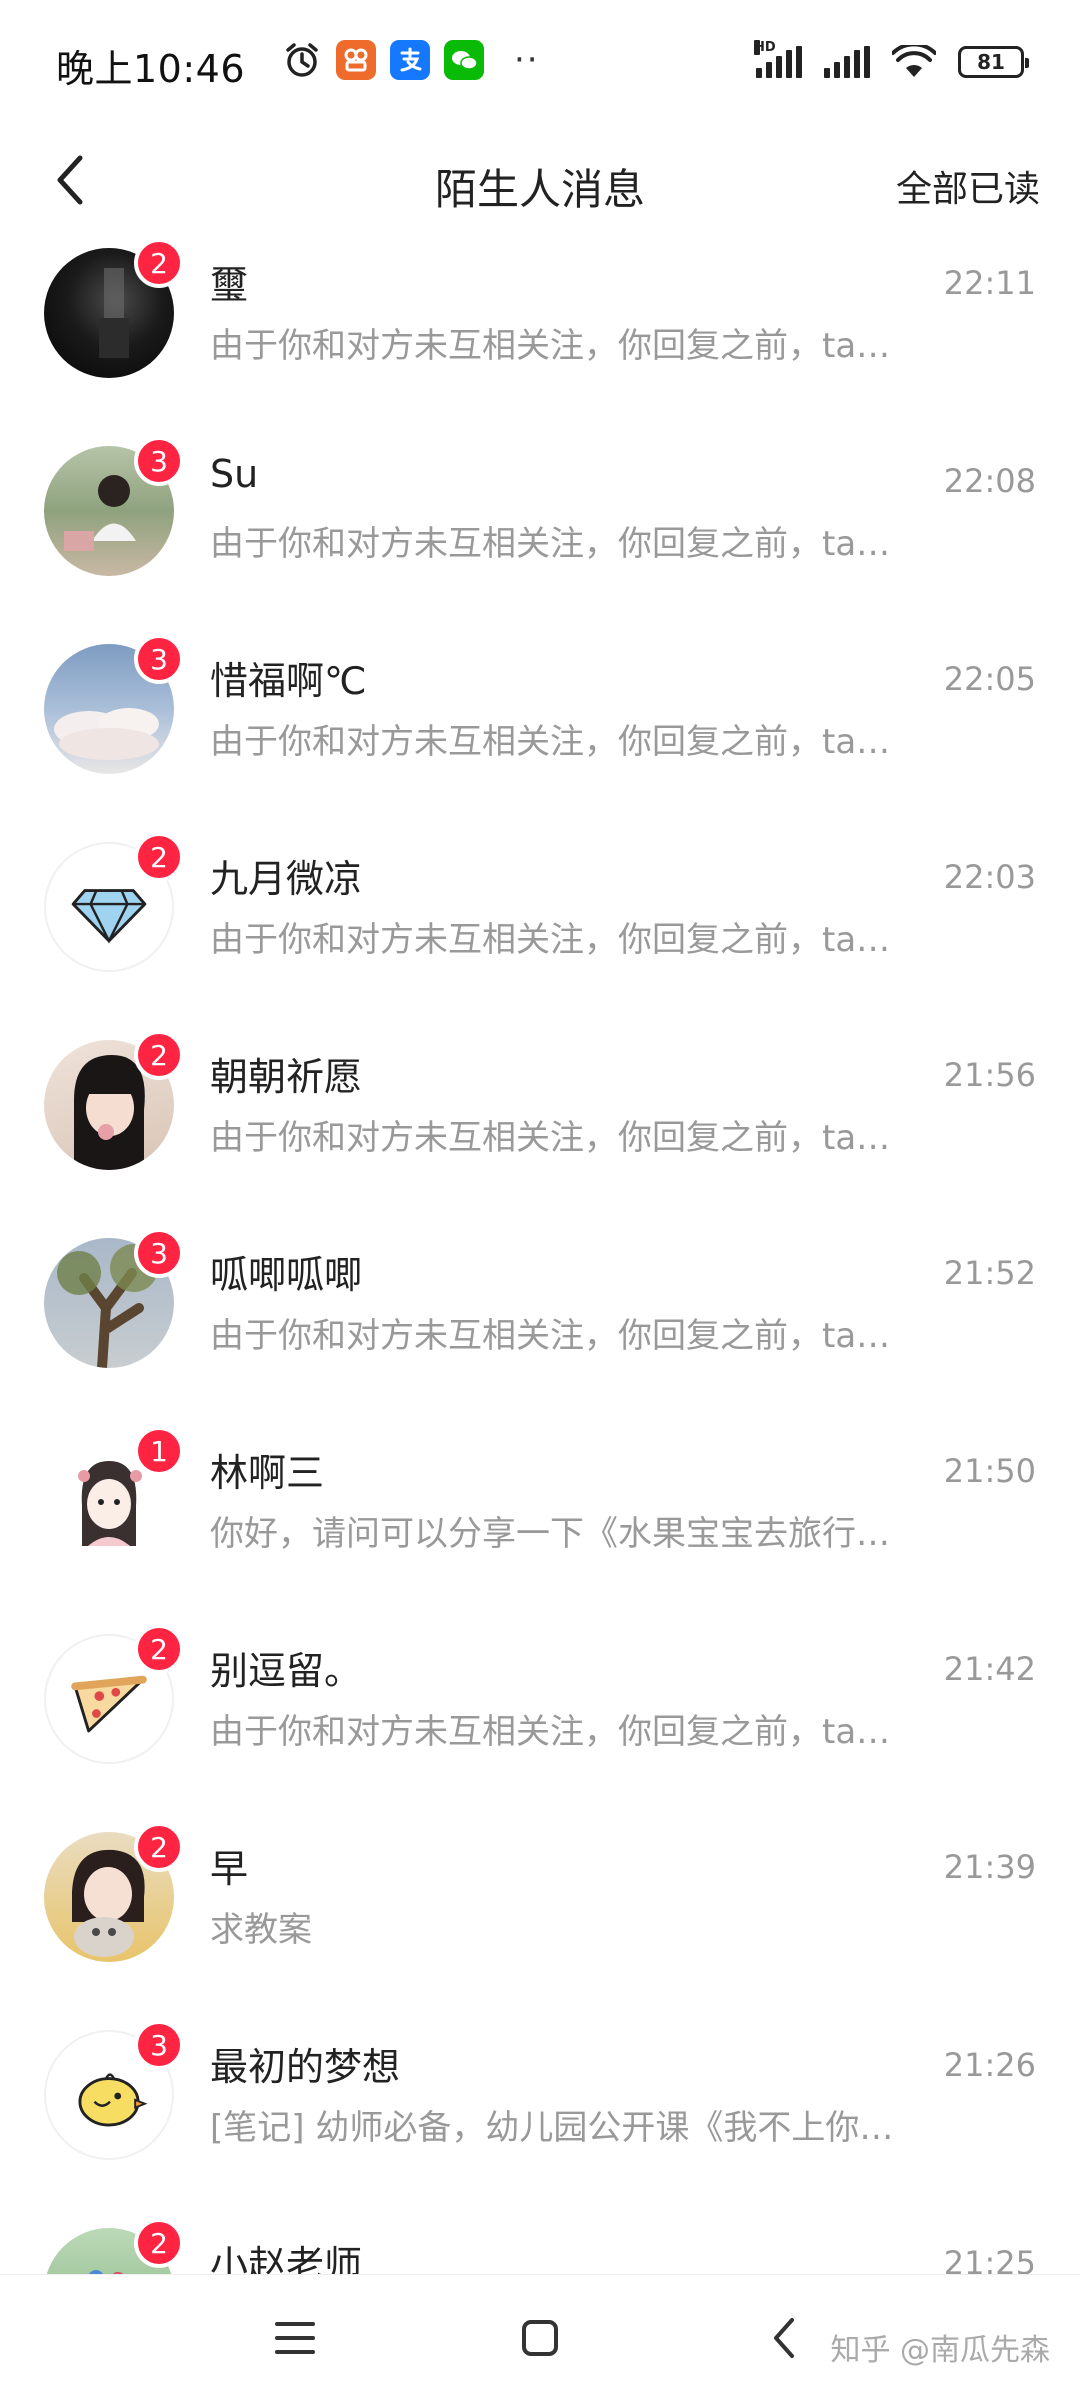  What do you see at coordinates (286, 1077) in the screenshot?
I see `sender-name: 朝朝祈愿` at bounding box center [286, 1077].